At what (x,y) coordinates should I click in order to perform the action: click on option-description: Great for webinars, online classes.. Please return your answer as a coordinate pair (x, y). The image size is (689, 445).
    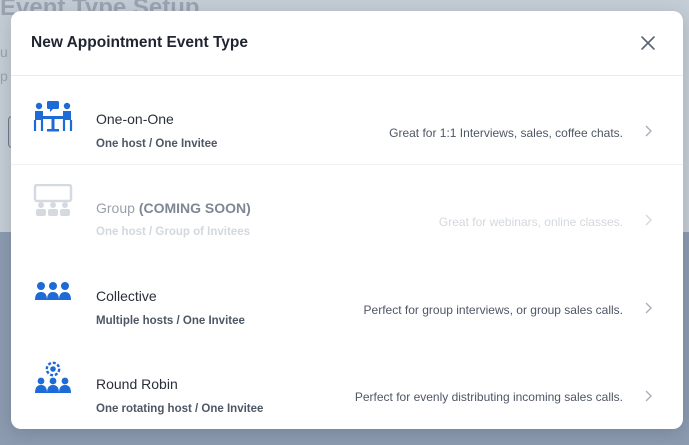
    Looking at the image, I should click on (530, 222).